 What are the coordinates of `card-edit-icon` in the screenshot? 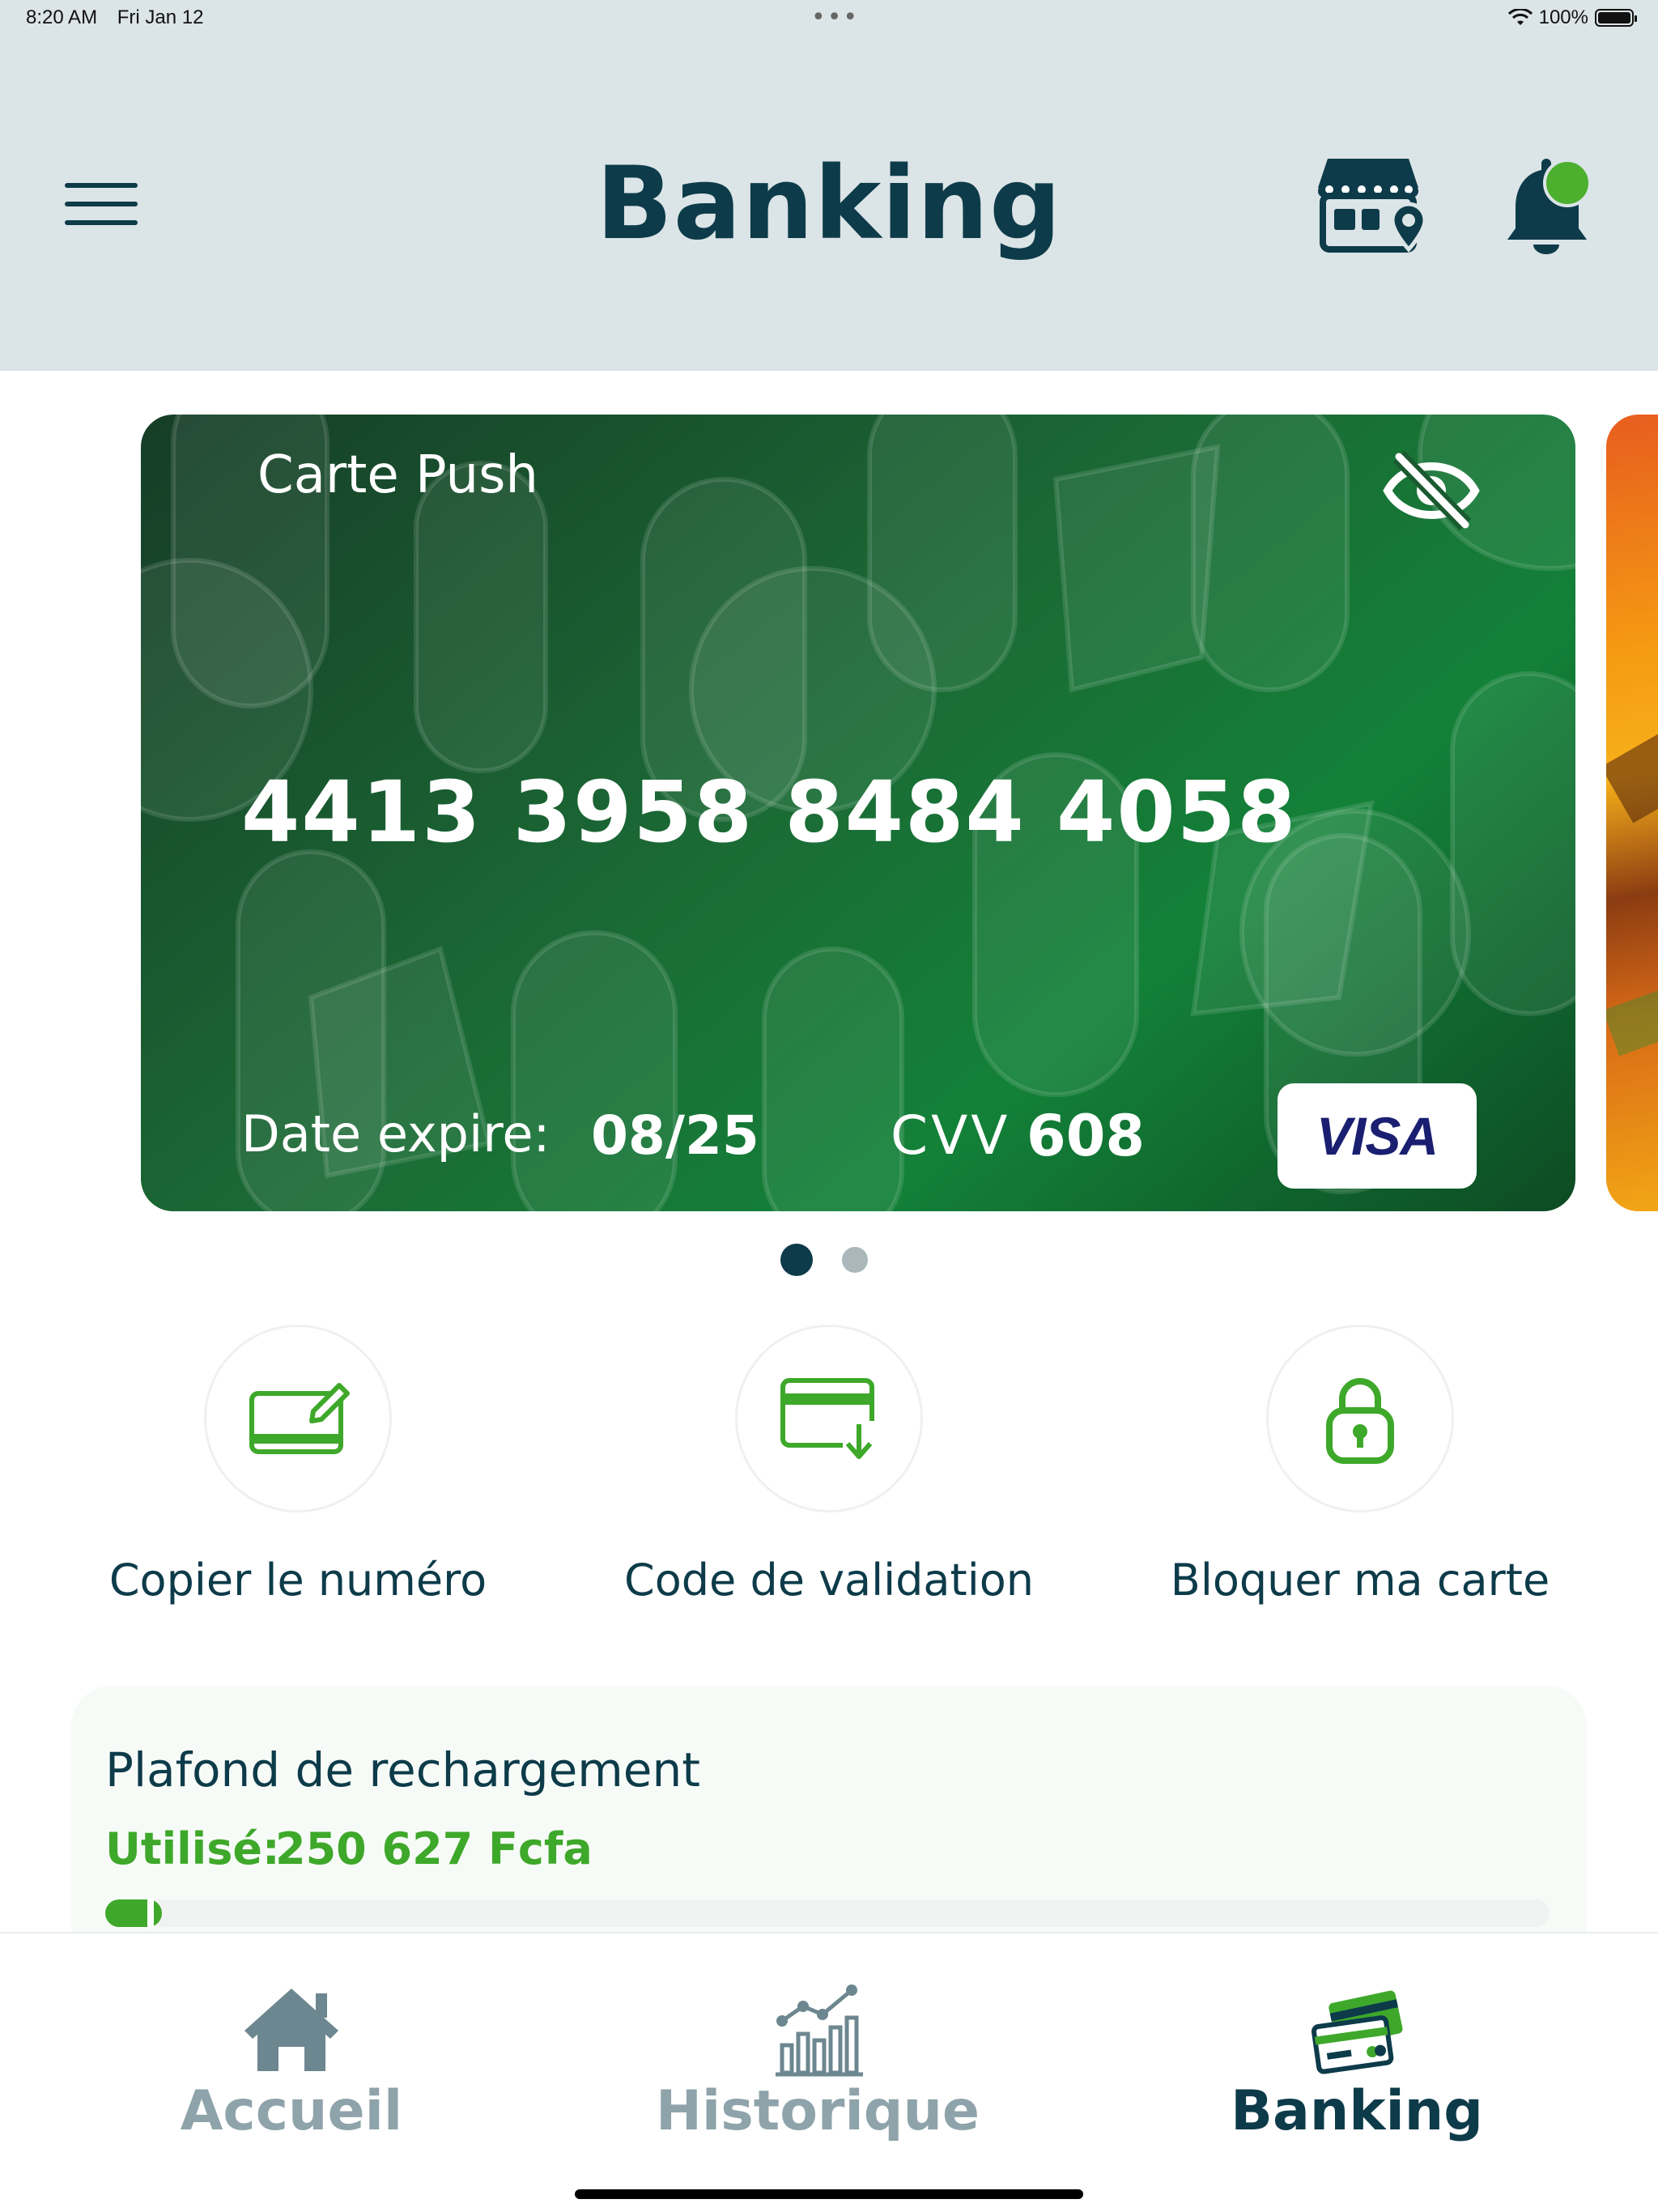 It's located at (299, 1419).